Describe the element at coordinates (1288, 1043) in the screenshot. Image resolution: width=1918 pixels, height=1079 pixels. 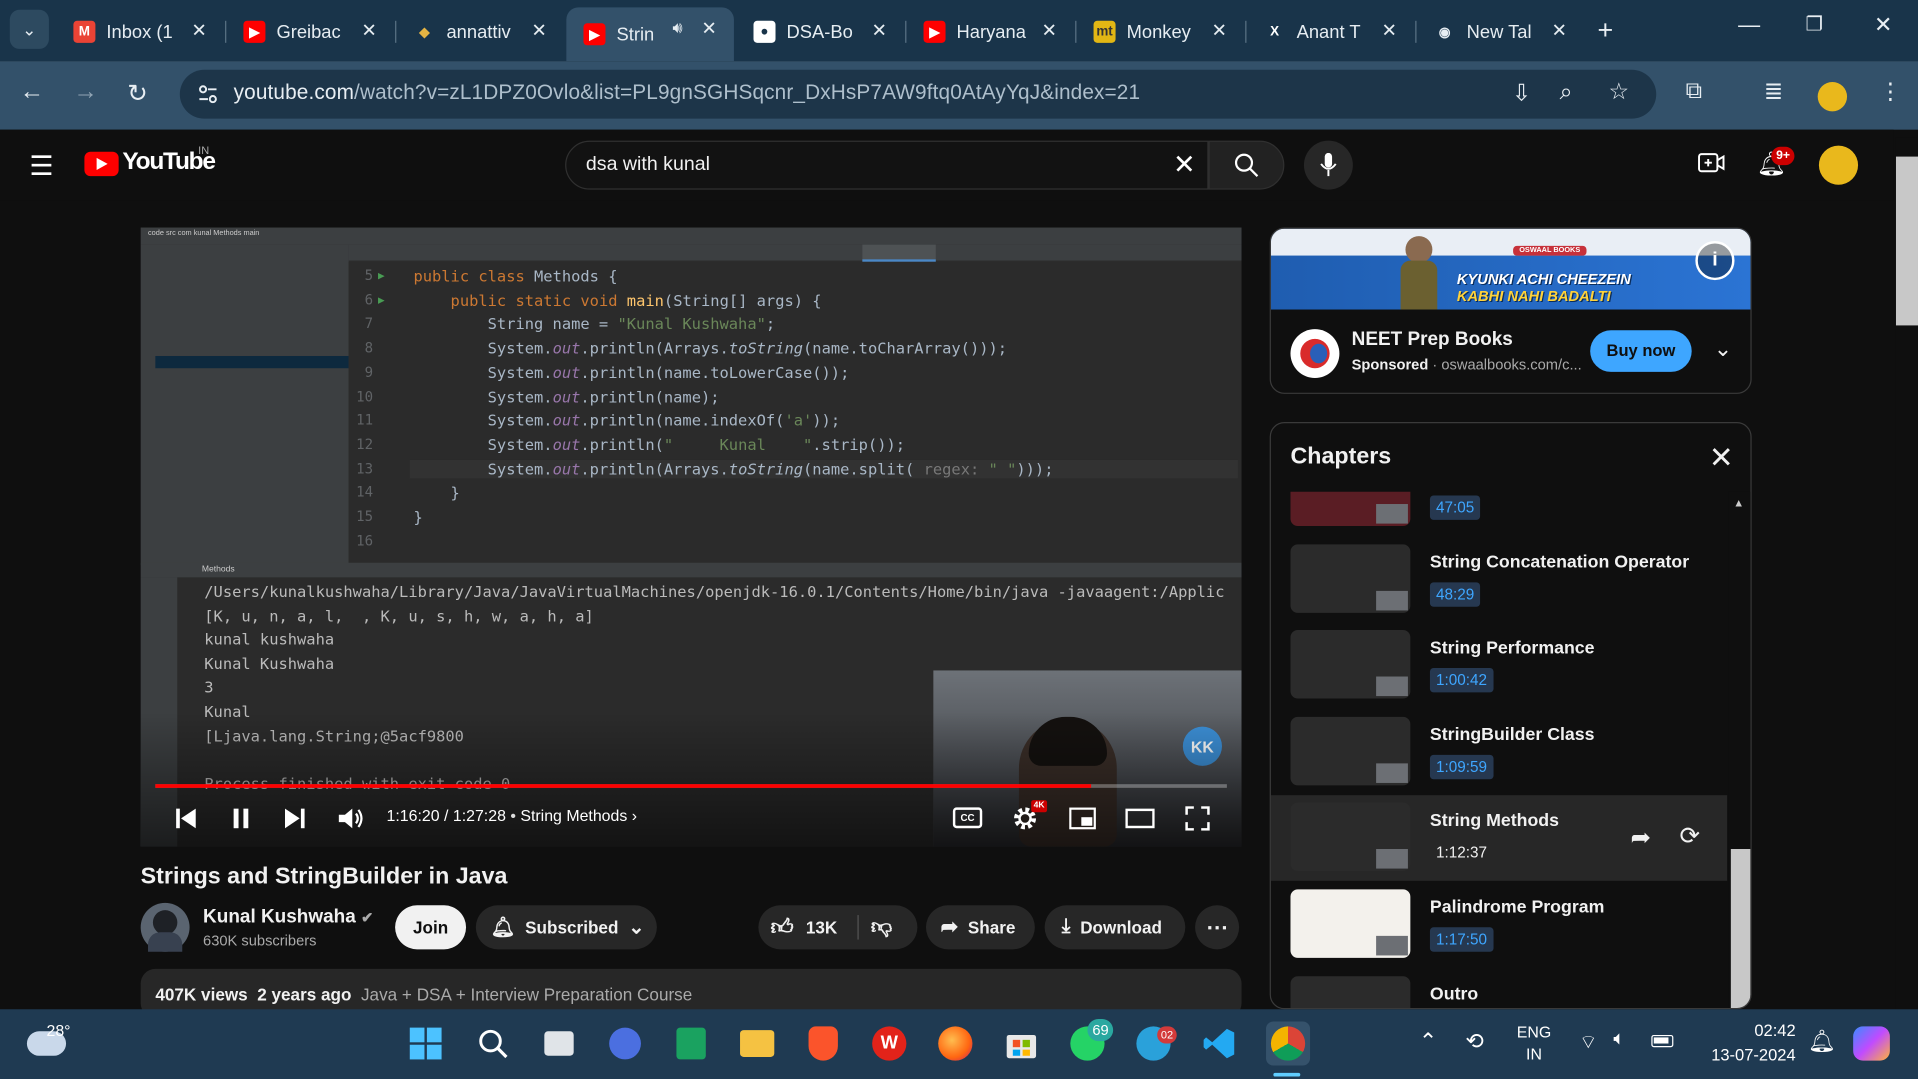
I see `taskbar-chrome` at that location.